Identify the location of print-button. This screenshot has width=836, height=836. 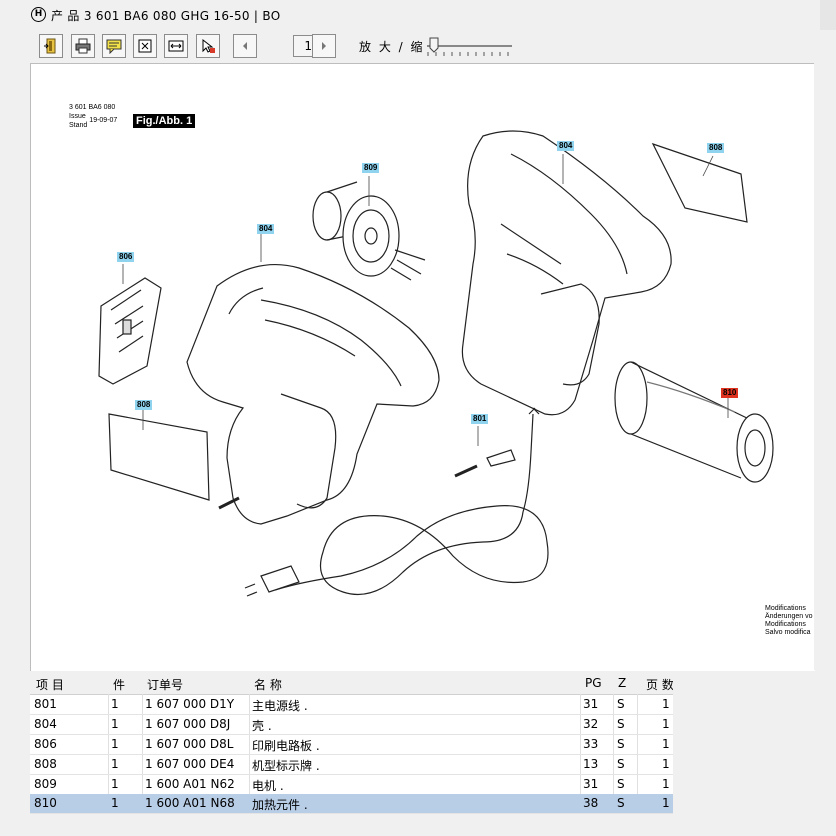
(83, 46).